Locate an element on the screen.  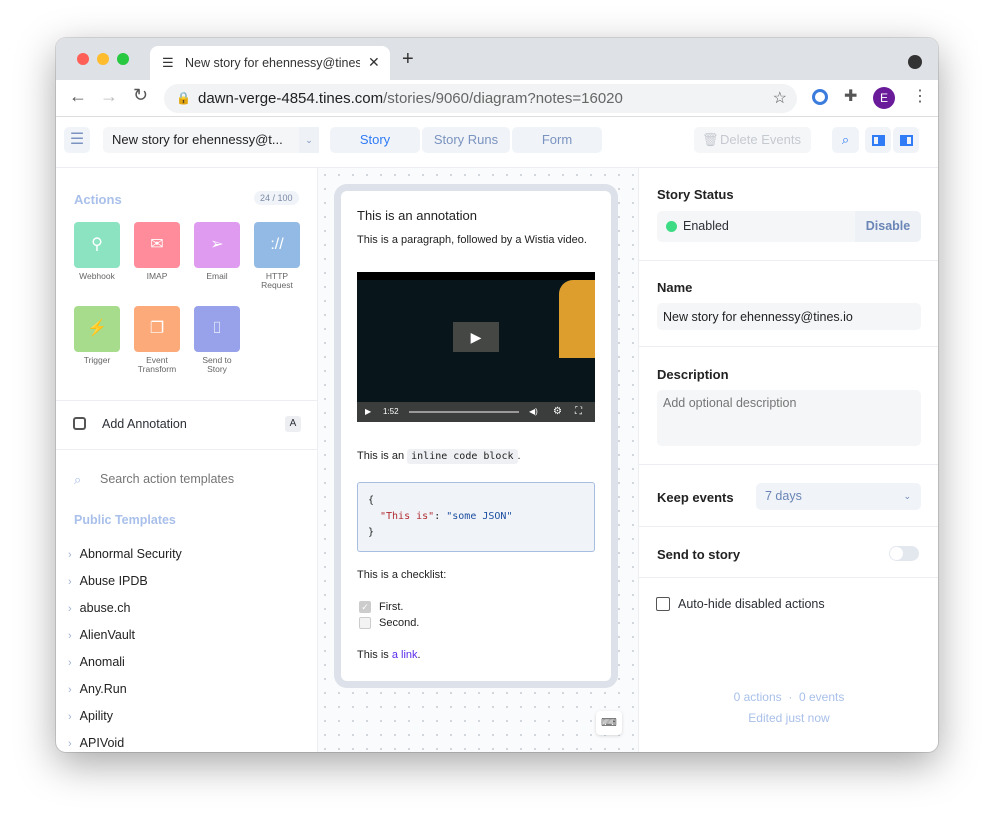
browser-tab: ☰ New story for ehennessy@tines.io ✕ is located at coordinates (270, 63).